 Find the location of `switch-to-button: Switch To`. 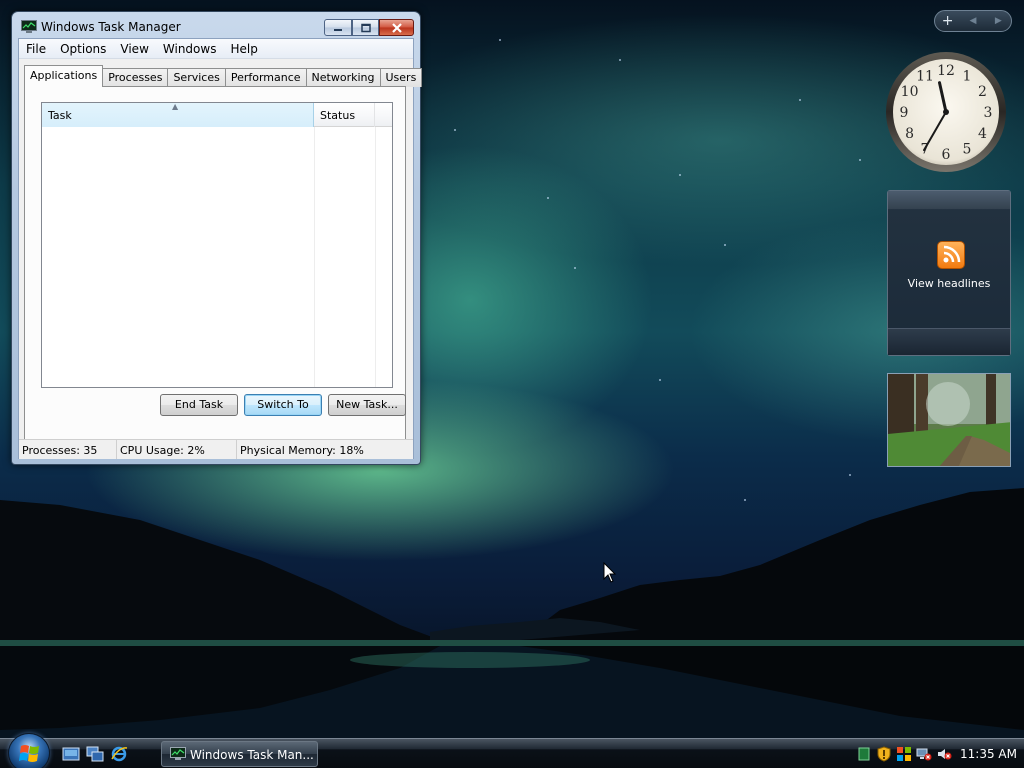

switch-to-button: Switch To is located at coordinates (283, 405).